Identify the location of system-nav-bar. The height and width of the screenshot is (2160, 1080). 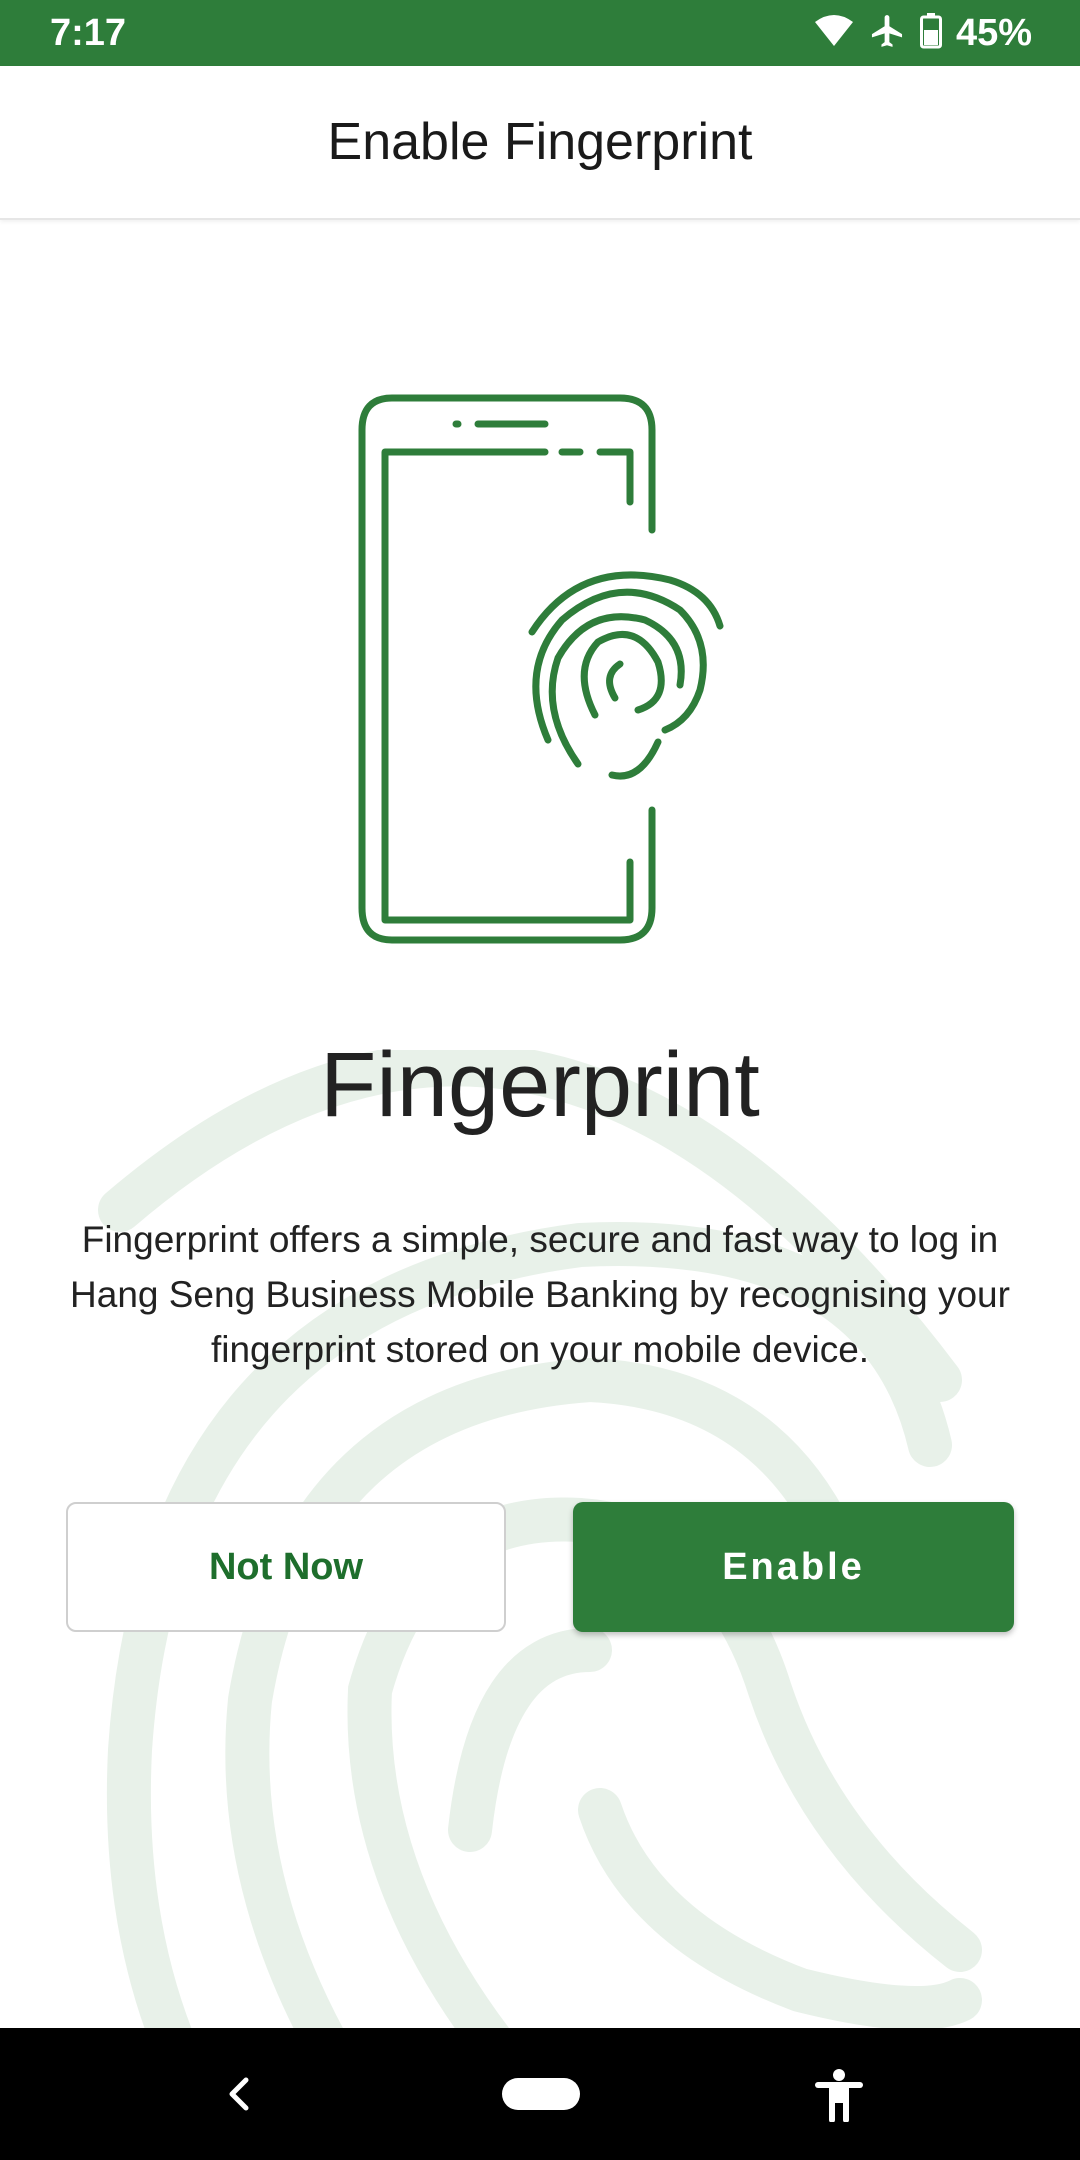
(540, 2094).